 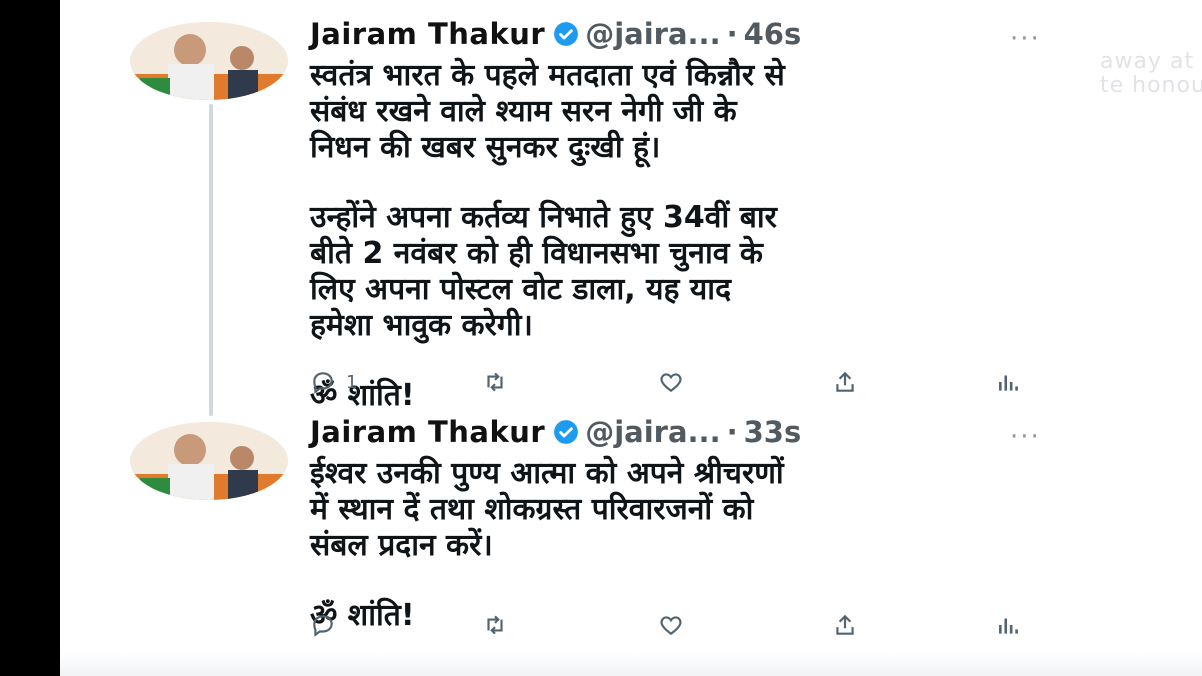 What do you see at coordinates (1151, 85) in the screenshot?
I see `bleed-line-2: te honour` at bounding box center [1151, 85].